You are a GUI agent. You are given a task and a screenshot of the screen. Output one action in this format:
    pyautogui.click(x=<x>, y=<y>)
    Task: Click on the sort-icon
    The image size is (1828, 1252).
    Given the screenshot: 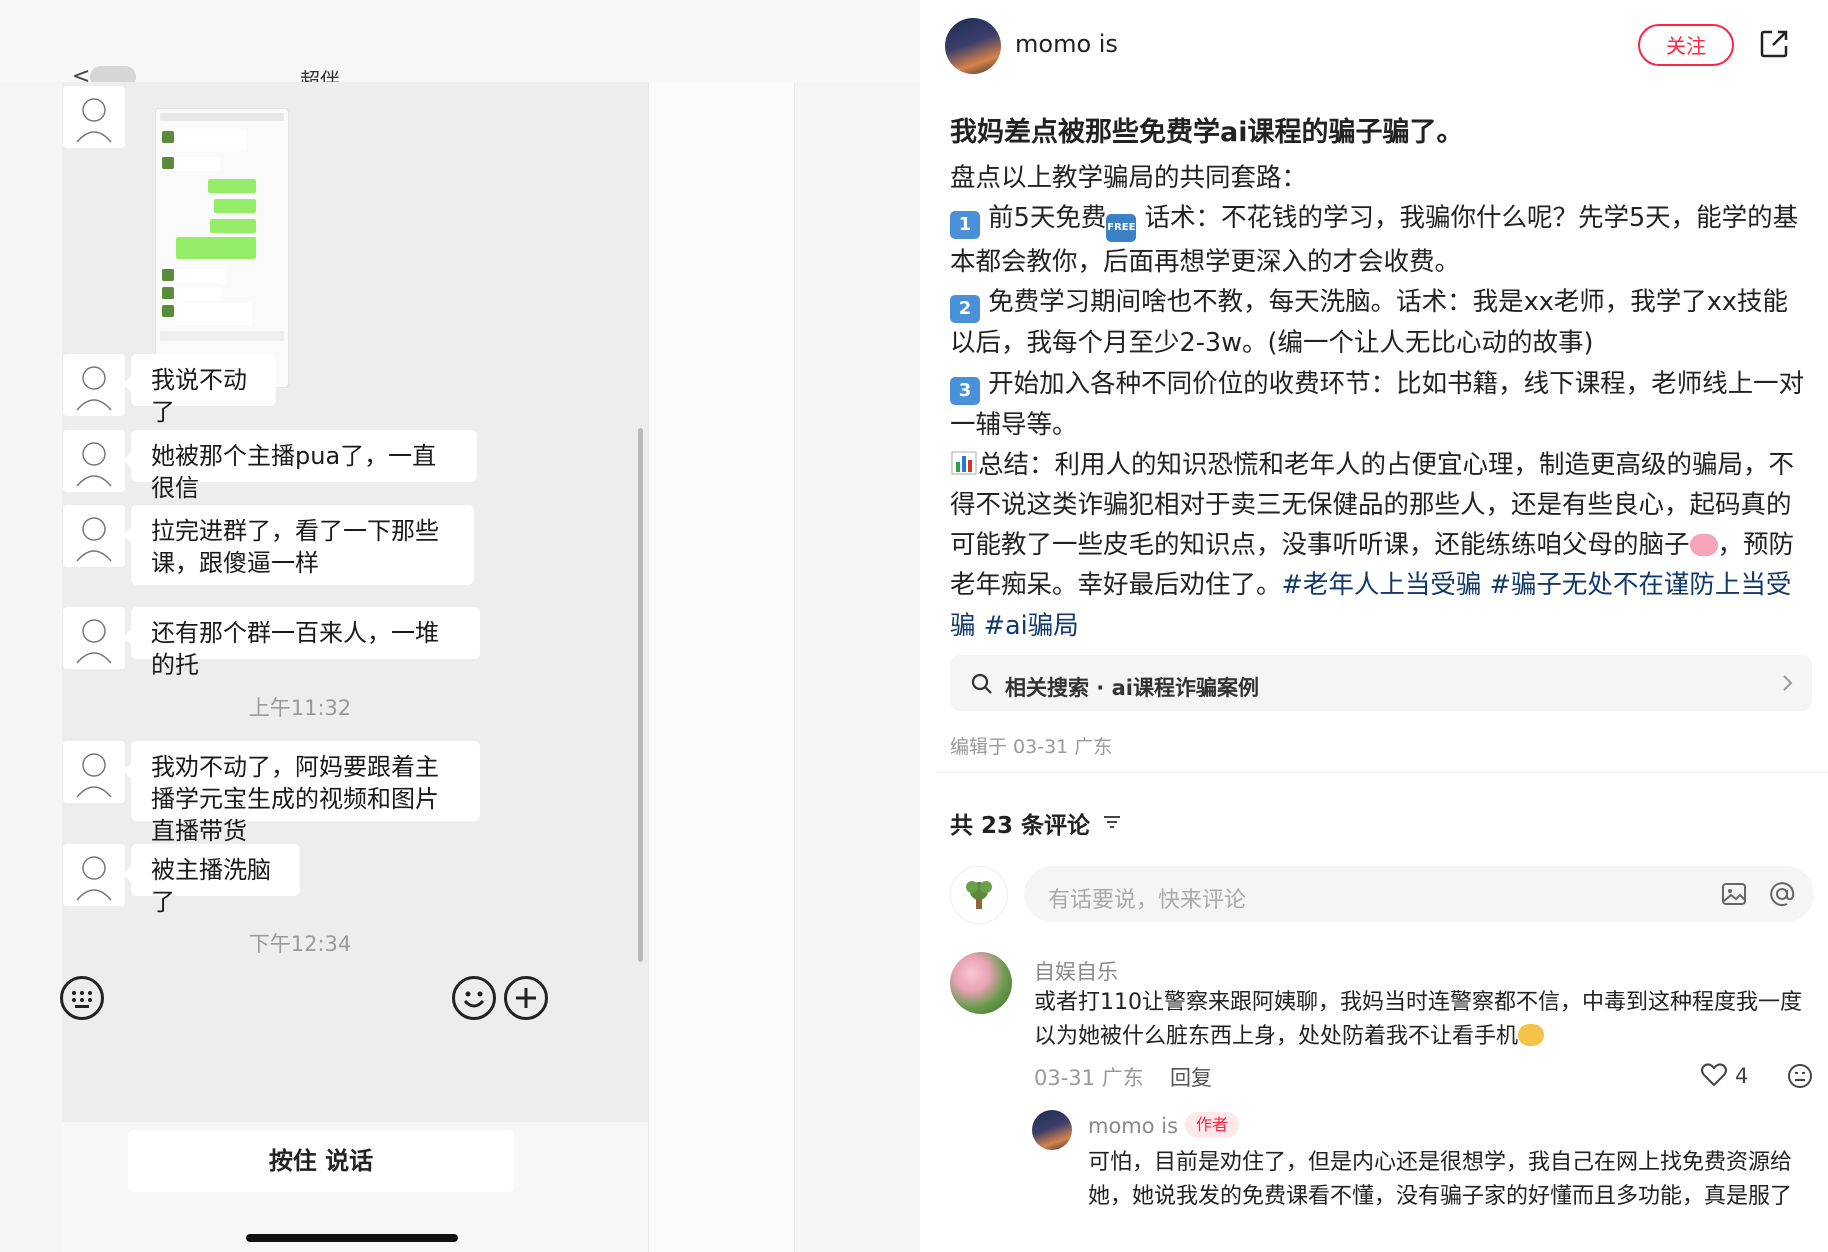 What is the action you would take?
    pyautogui.click(x=1112, y=824)
    